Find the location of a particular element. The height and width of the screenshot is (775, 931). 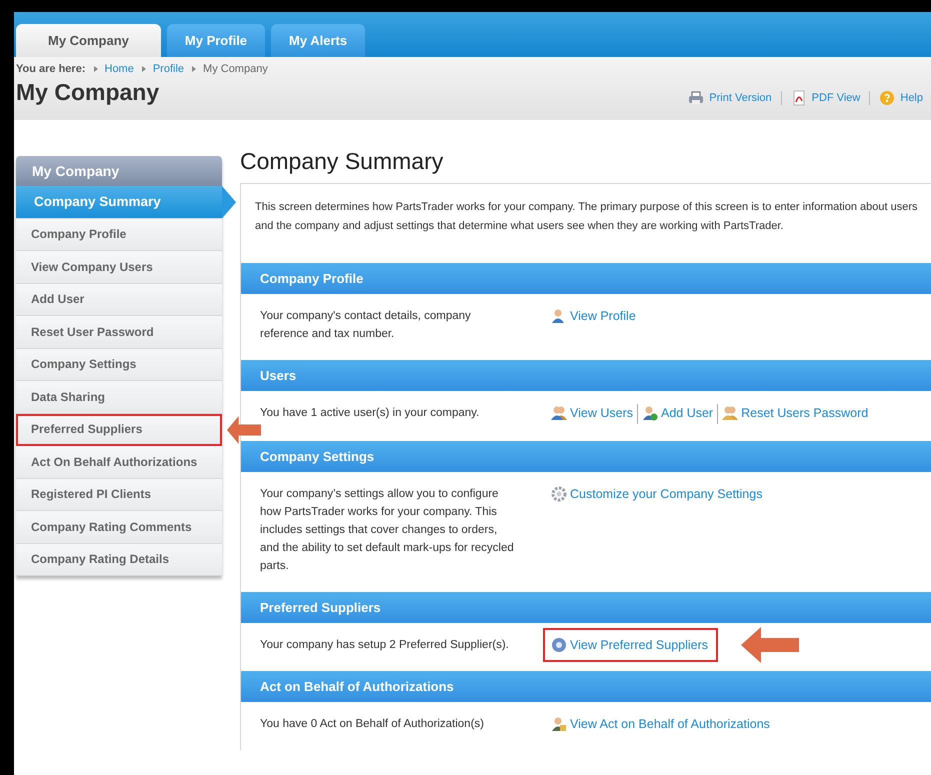

section-header: Preferred Suppliers is located at coordinates (586, 607).